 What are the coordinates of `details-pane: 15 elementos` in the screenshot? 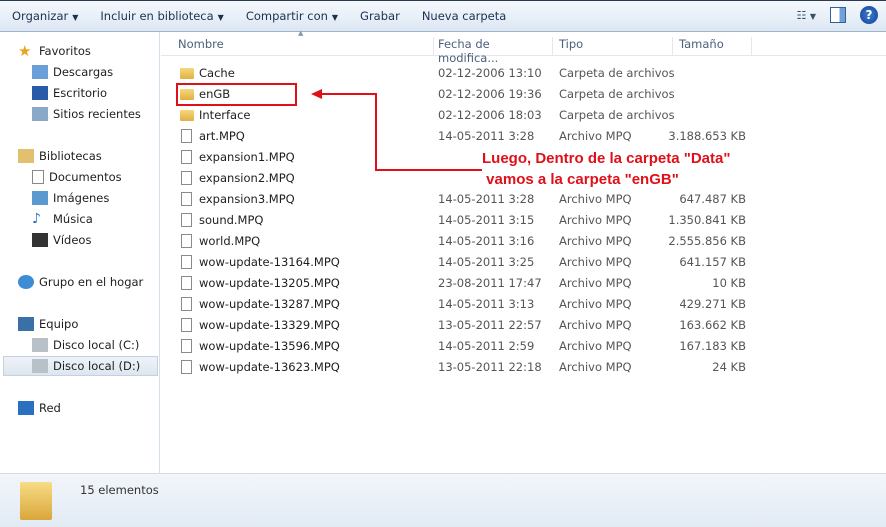 It's located at (443, 500).